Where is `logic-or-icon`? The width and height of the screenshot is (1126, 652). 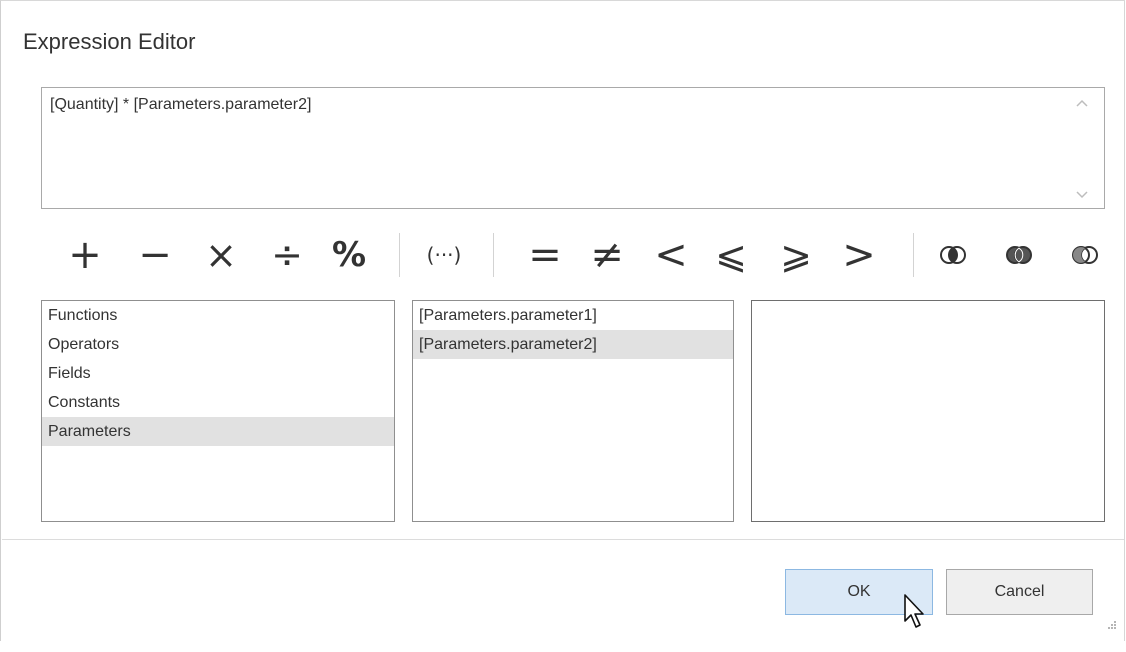
logic-or-icon is located at coordinates (1019, 255).